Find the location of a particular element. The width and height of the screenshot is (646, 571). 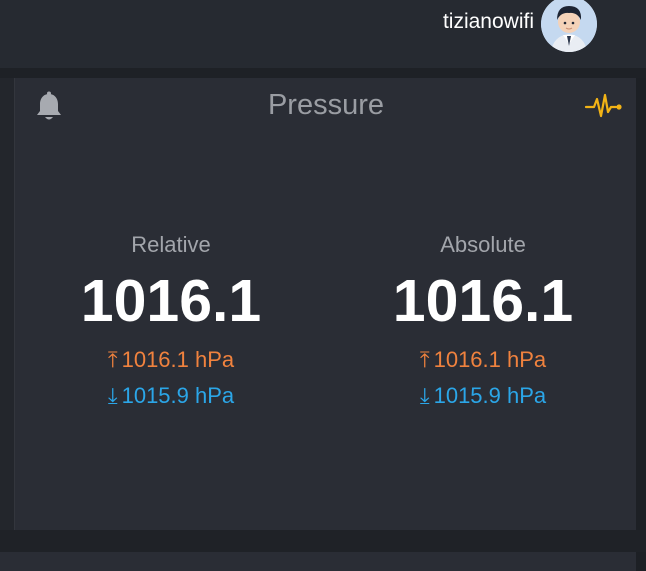

relative-column: Relative 1016.1 ⤒ 1016.1 hPa ⤓ 1015.9 hPa is located at coordinates (171, 322).